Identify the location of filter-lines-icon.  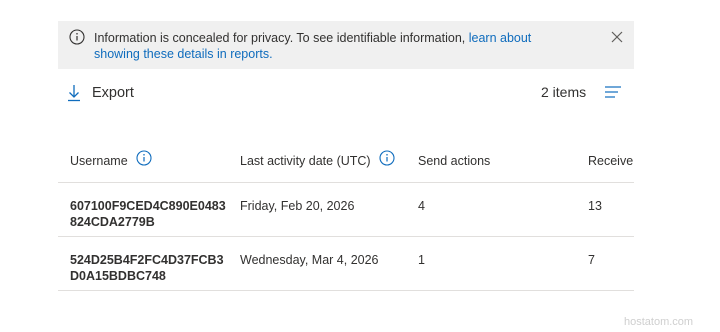
(613, 92).